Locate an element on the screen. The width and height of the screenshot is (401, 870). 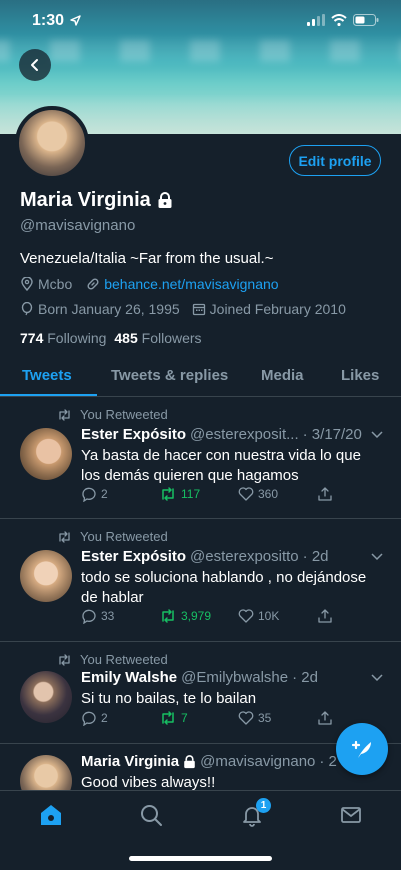
tweet-header: Ester Expósito @esterexpositto · 2d is located at coordinates (205, 556).